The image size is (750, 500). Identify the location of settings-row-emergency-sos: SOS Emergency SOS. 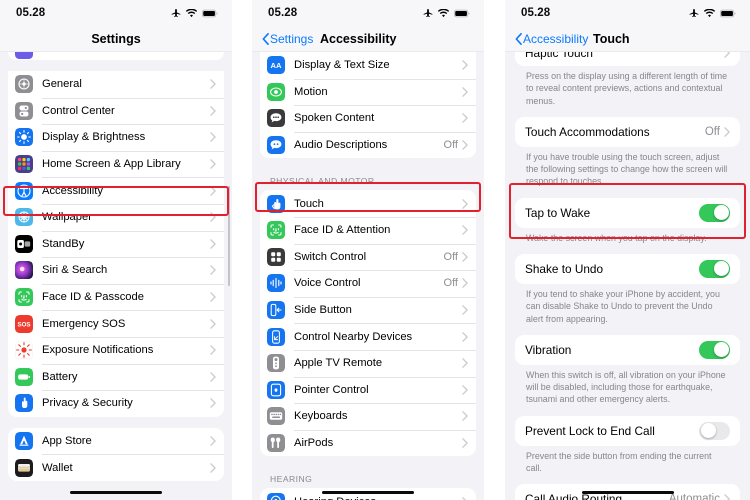
(116, 323).